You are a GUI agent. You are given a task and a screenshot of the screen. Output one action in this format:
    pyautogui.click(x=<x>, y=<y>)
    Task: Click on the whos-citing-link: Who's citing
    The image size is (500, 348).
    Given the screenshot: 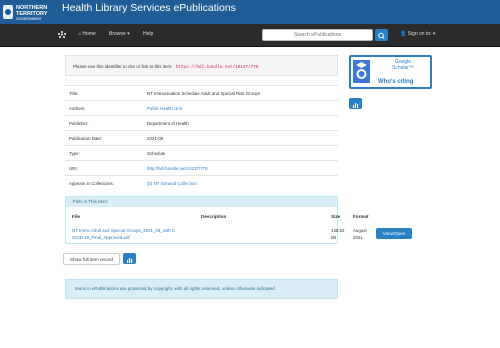 What is the action you would take?
    pyautogui.click(x=395, y=82)
    